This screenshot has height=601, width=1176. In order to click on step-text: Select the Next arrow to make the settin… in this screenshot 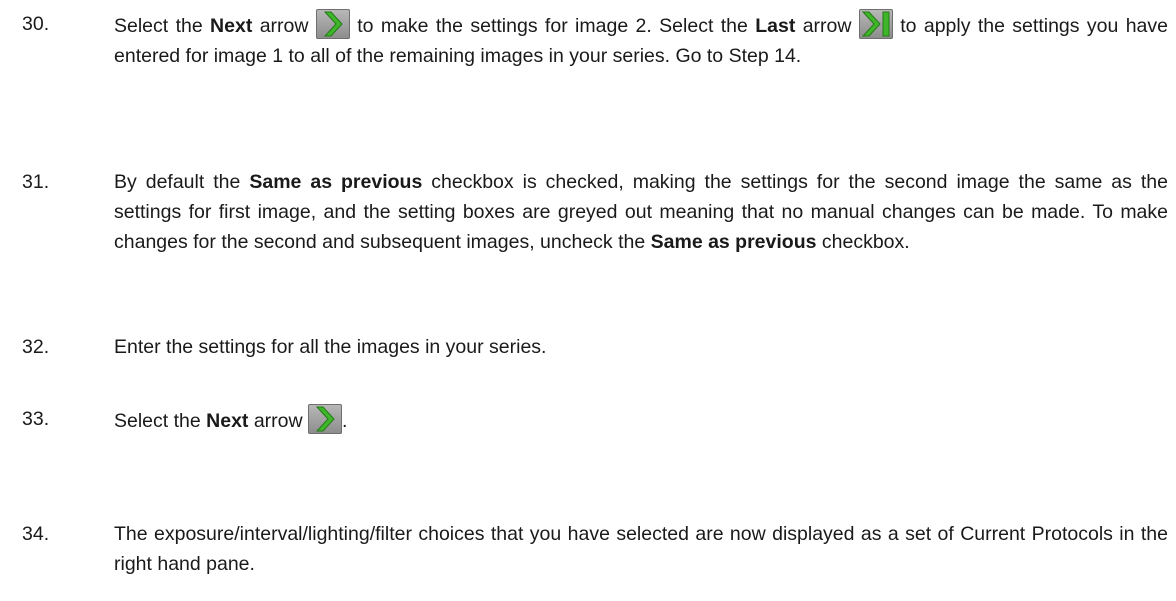, I will do `click(641, 40)`.